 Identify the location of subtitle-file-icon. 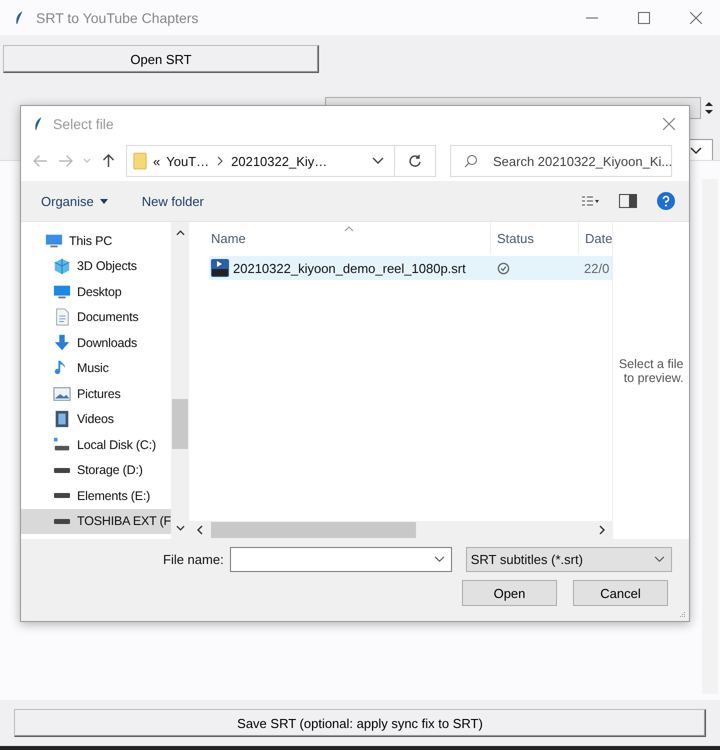
(220, 268).